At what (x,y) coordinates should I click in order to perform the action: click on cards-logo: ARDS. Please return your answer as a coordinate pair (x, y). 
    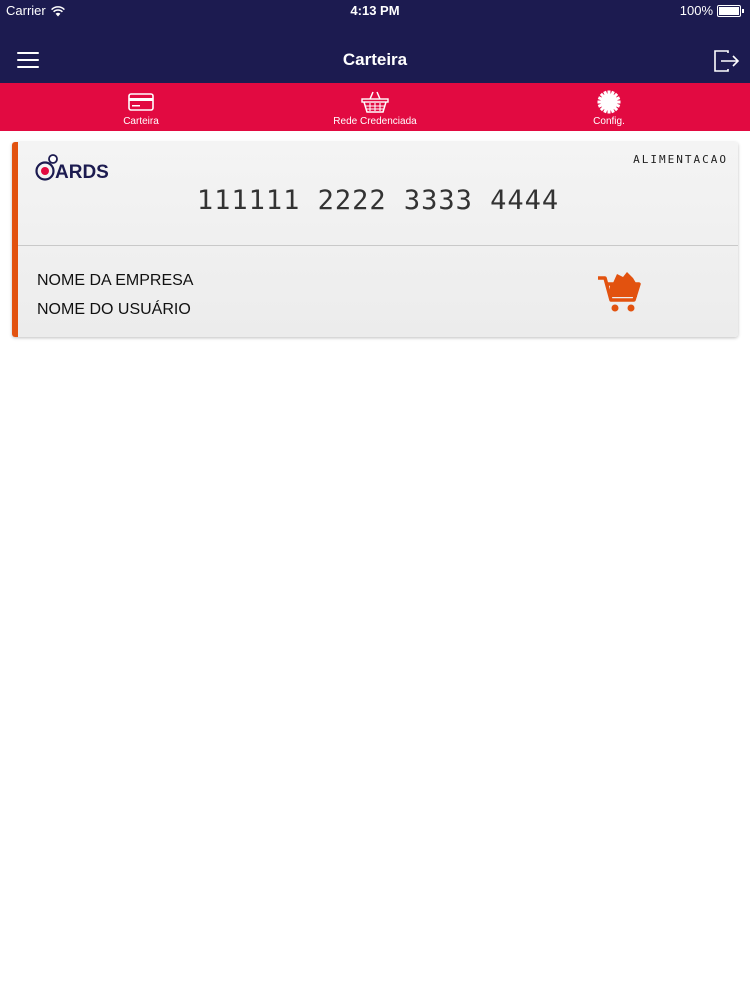
    Looking at the image, I should click on (72, 168).